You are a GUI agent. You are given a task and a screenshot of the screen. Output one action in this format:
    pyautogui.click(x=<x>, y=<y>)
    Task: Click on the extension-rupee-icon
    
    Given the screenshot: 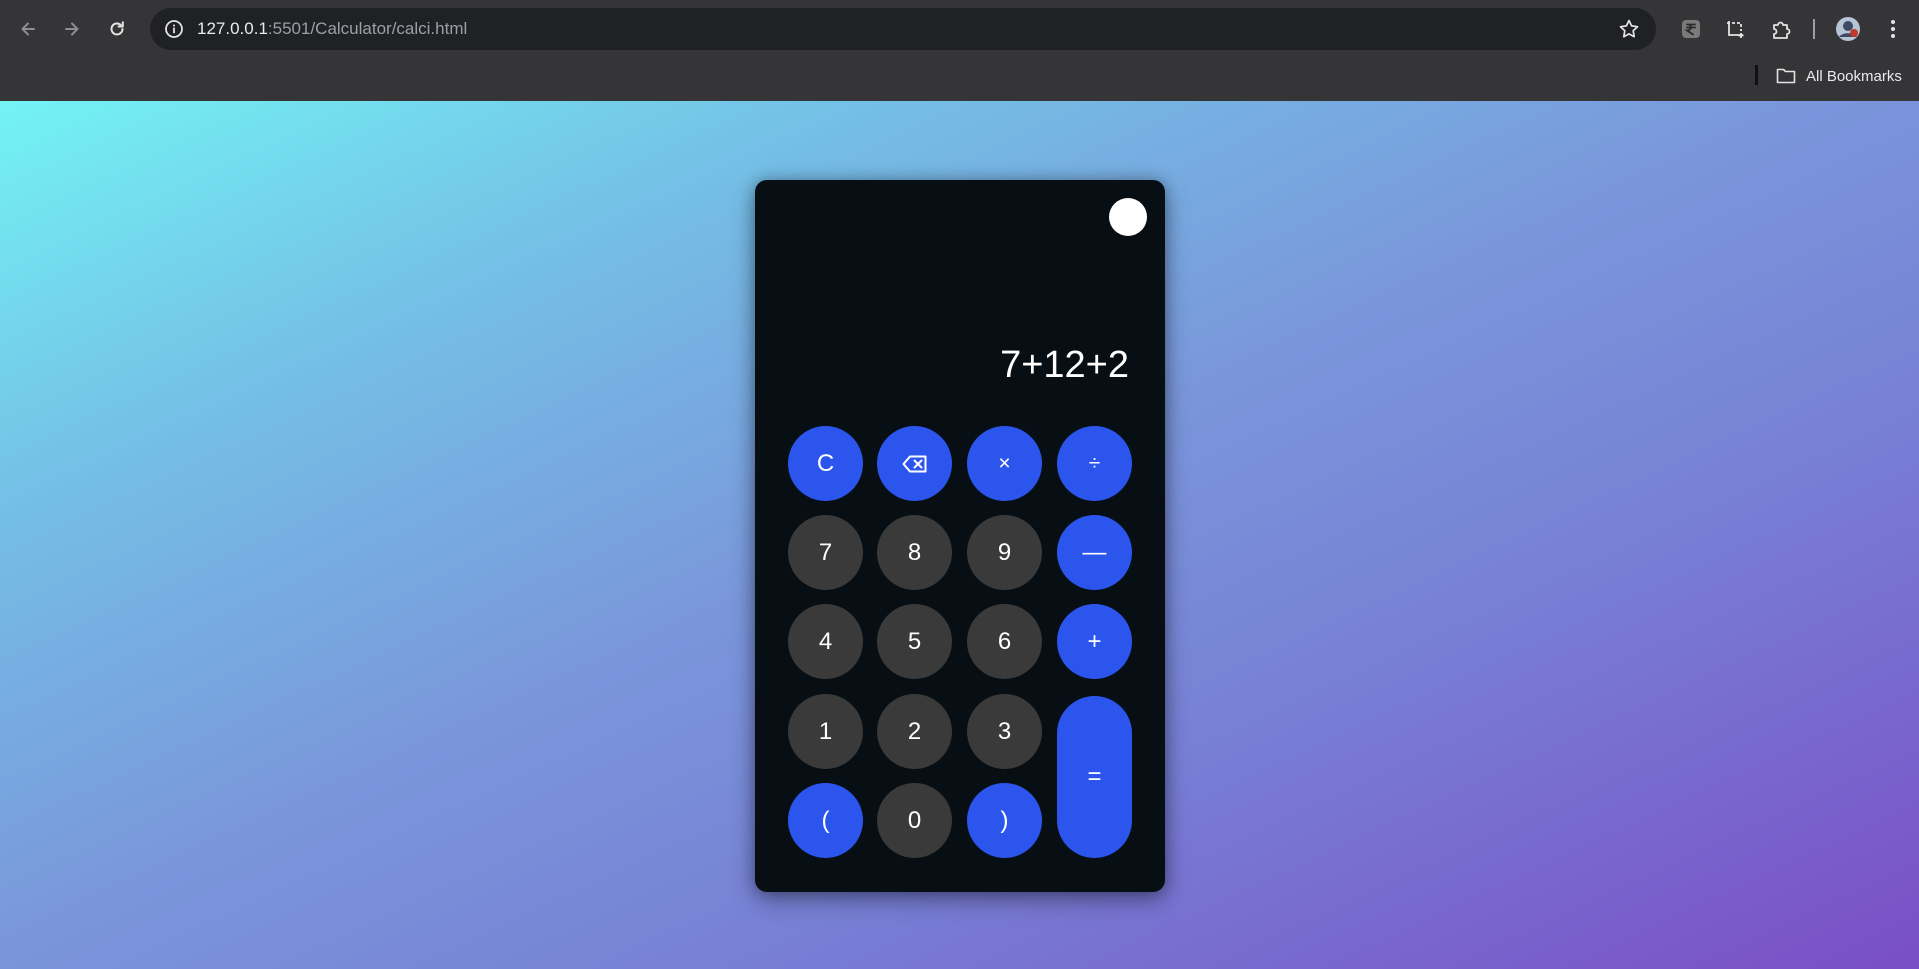 What is the action you would take?
    pyautogui.click(x=1691, y=29)
    